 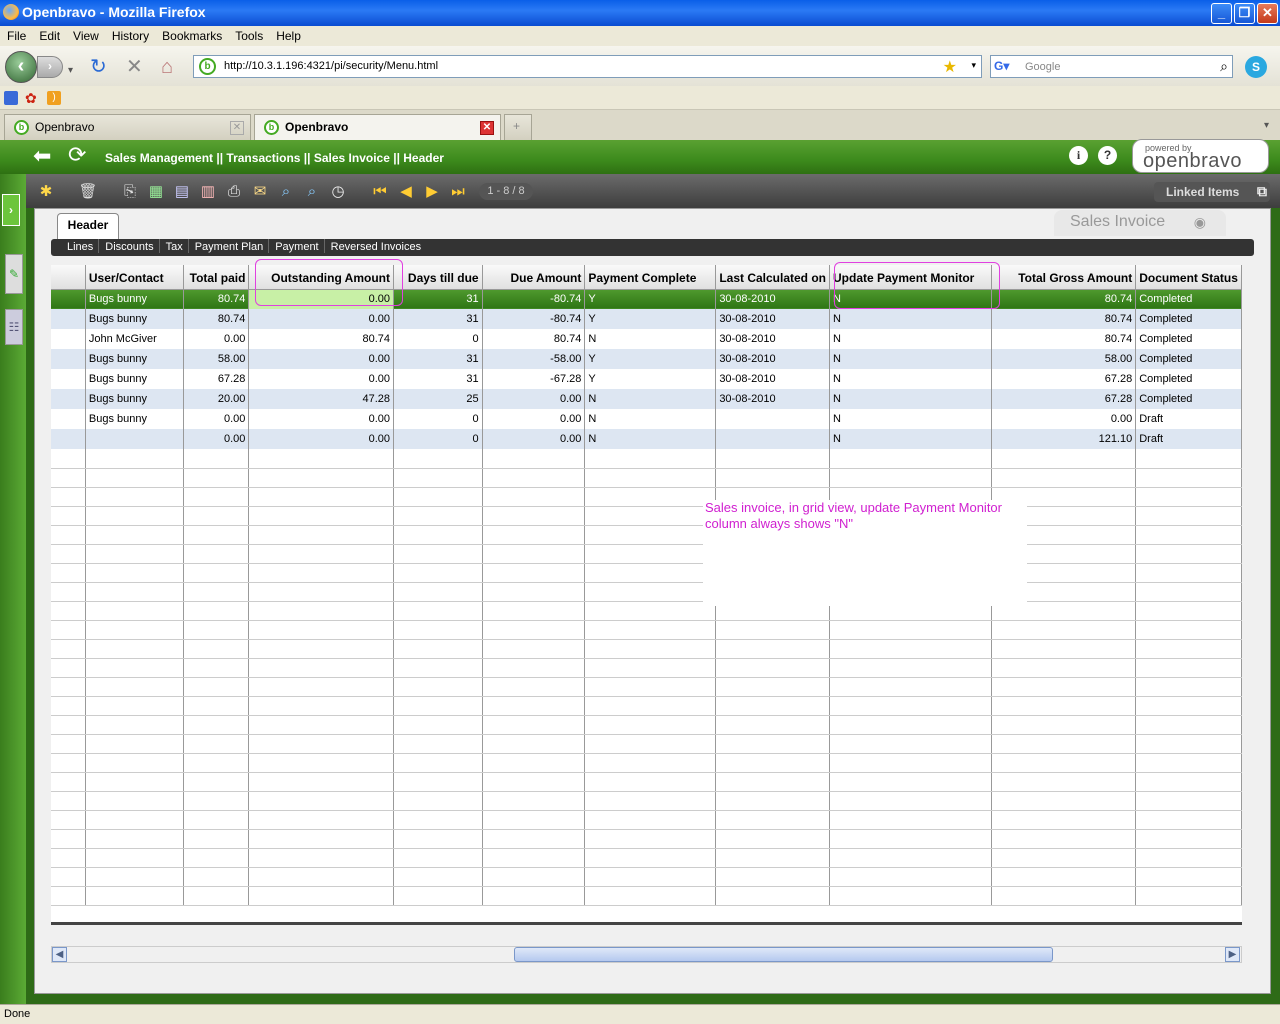 I want to click on col-header-last-calculated: Last Calculated on, so click(x=772, y=277).